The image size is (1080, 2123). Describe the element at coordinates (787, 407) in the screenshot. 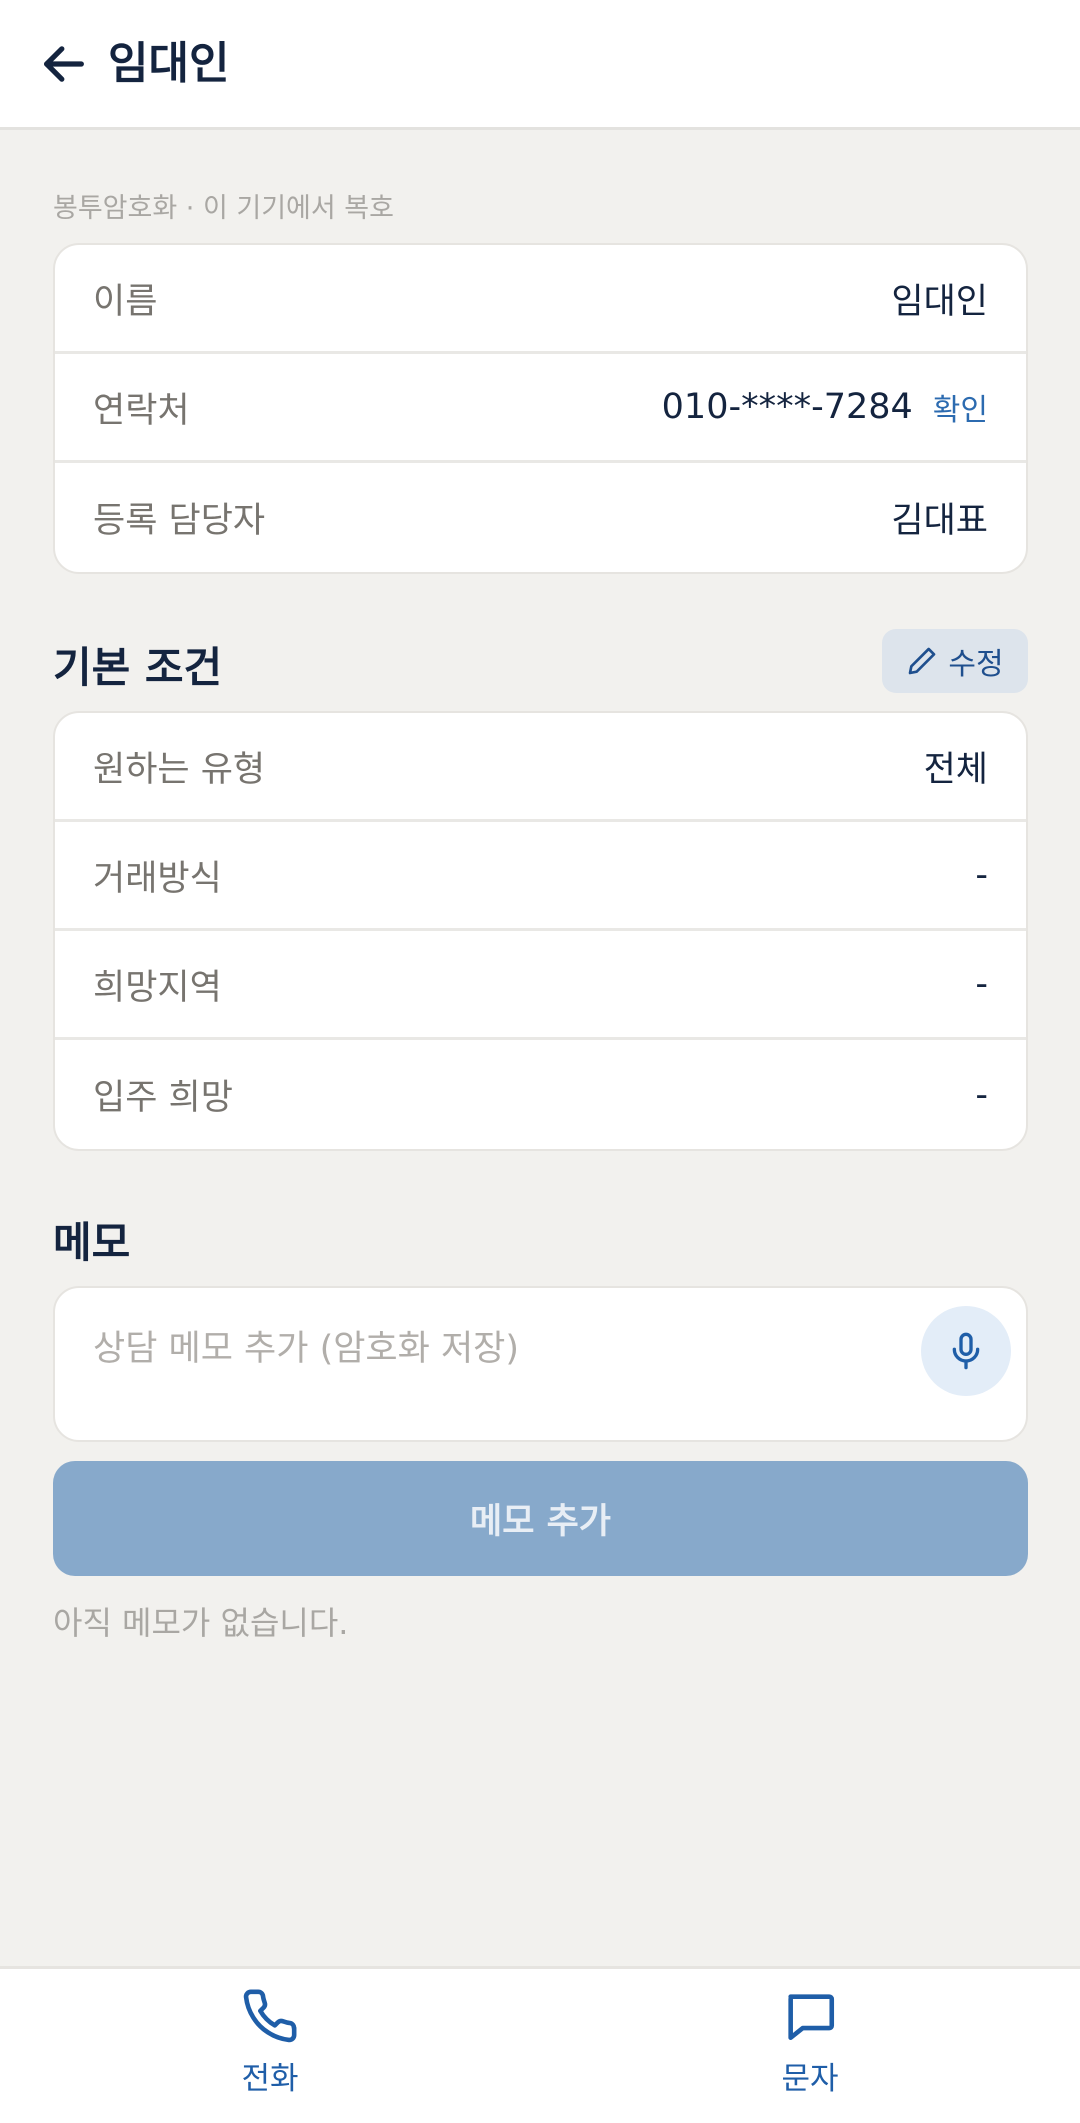

I see `phone-number: 010-****-7284` at that location.